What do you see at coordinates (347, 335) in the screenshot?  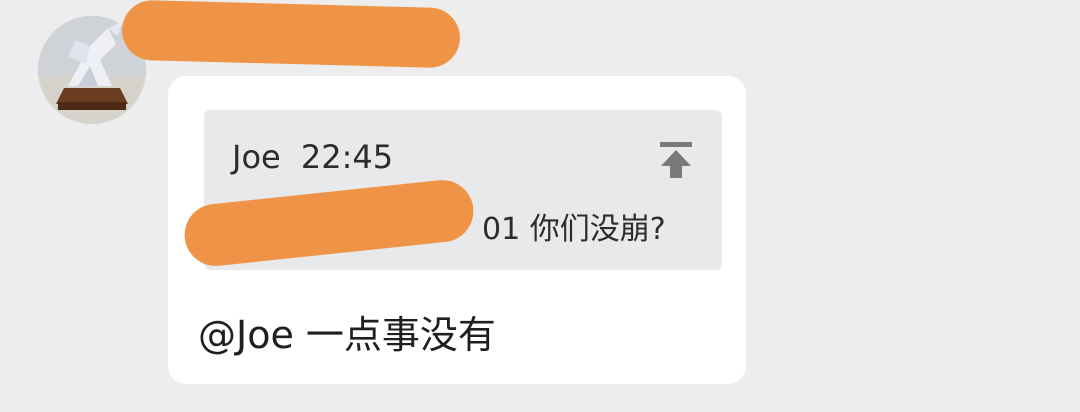 I see `reply-text: @Joe 一点事没有` at bounding box center [347, 335].